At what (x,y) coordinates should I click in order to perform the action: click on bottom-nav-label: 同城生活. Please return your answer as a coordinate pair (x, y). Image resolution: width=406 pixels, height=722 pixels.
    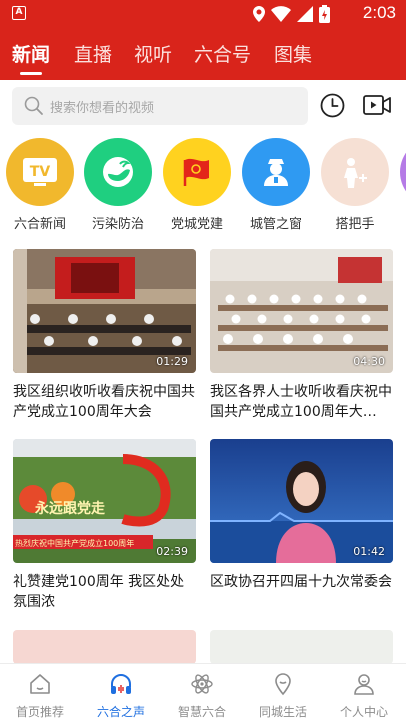
    Looking at the image, I should click on (282, 712).